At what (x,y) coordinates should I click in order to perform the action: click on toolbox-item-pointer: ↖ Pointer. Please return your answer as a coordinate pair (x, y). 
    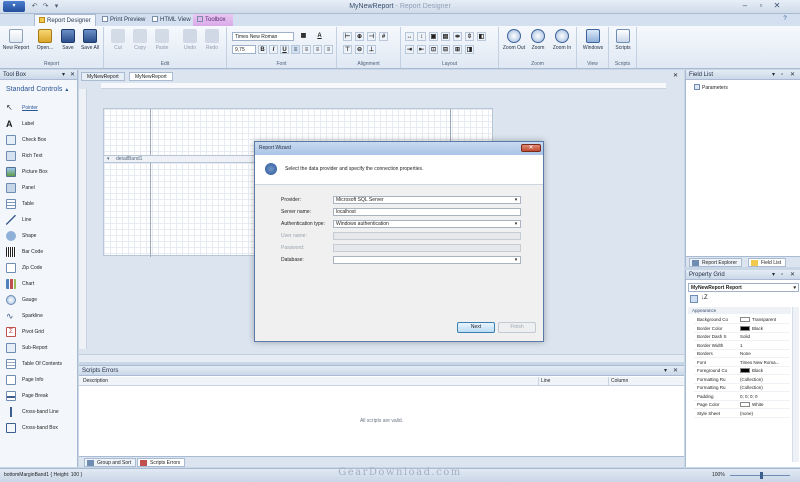
    Looking at the image, I should click on (41, 108).